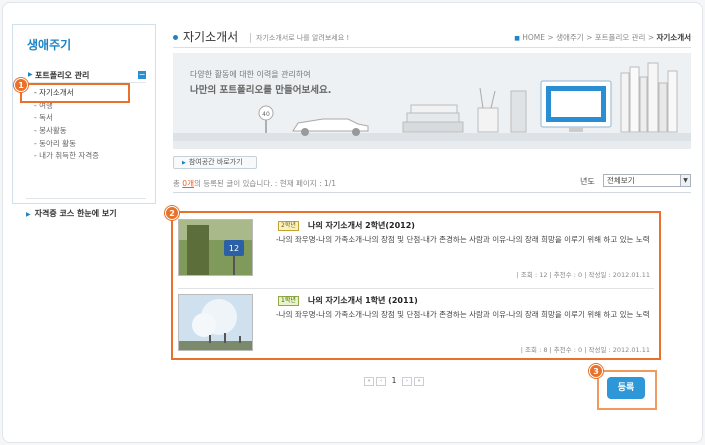 The width and height of the screenshot is (705, 445). I want to click on bullet-icon, so click(175, 37).